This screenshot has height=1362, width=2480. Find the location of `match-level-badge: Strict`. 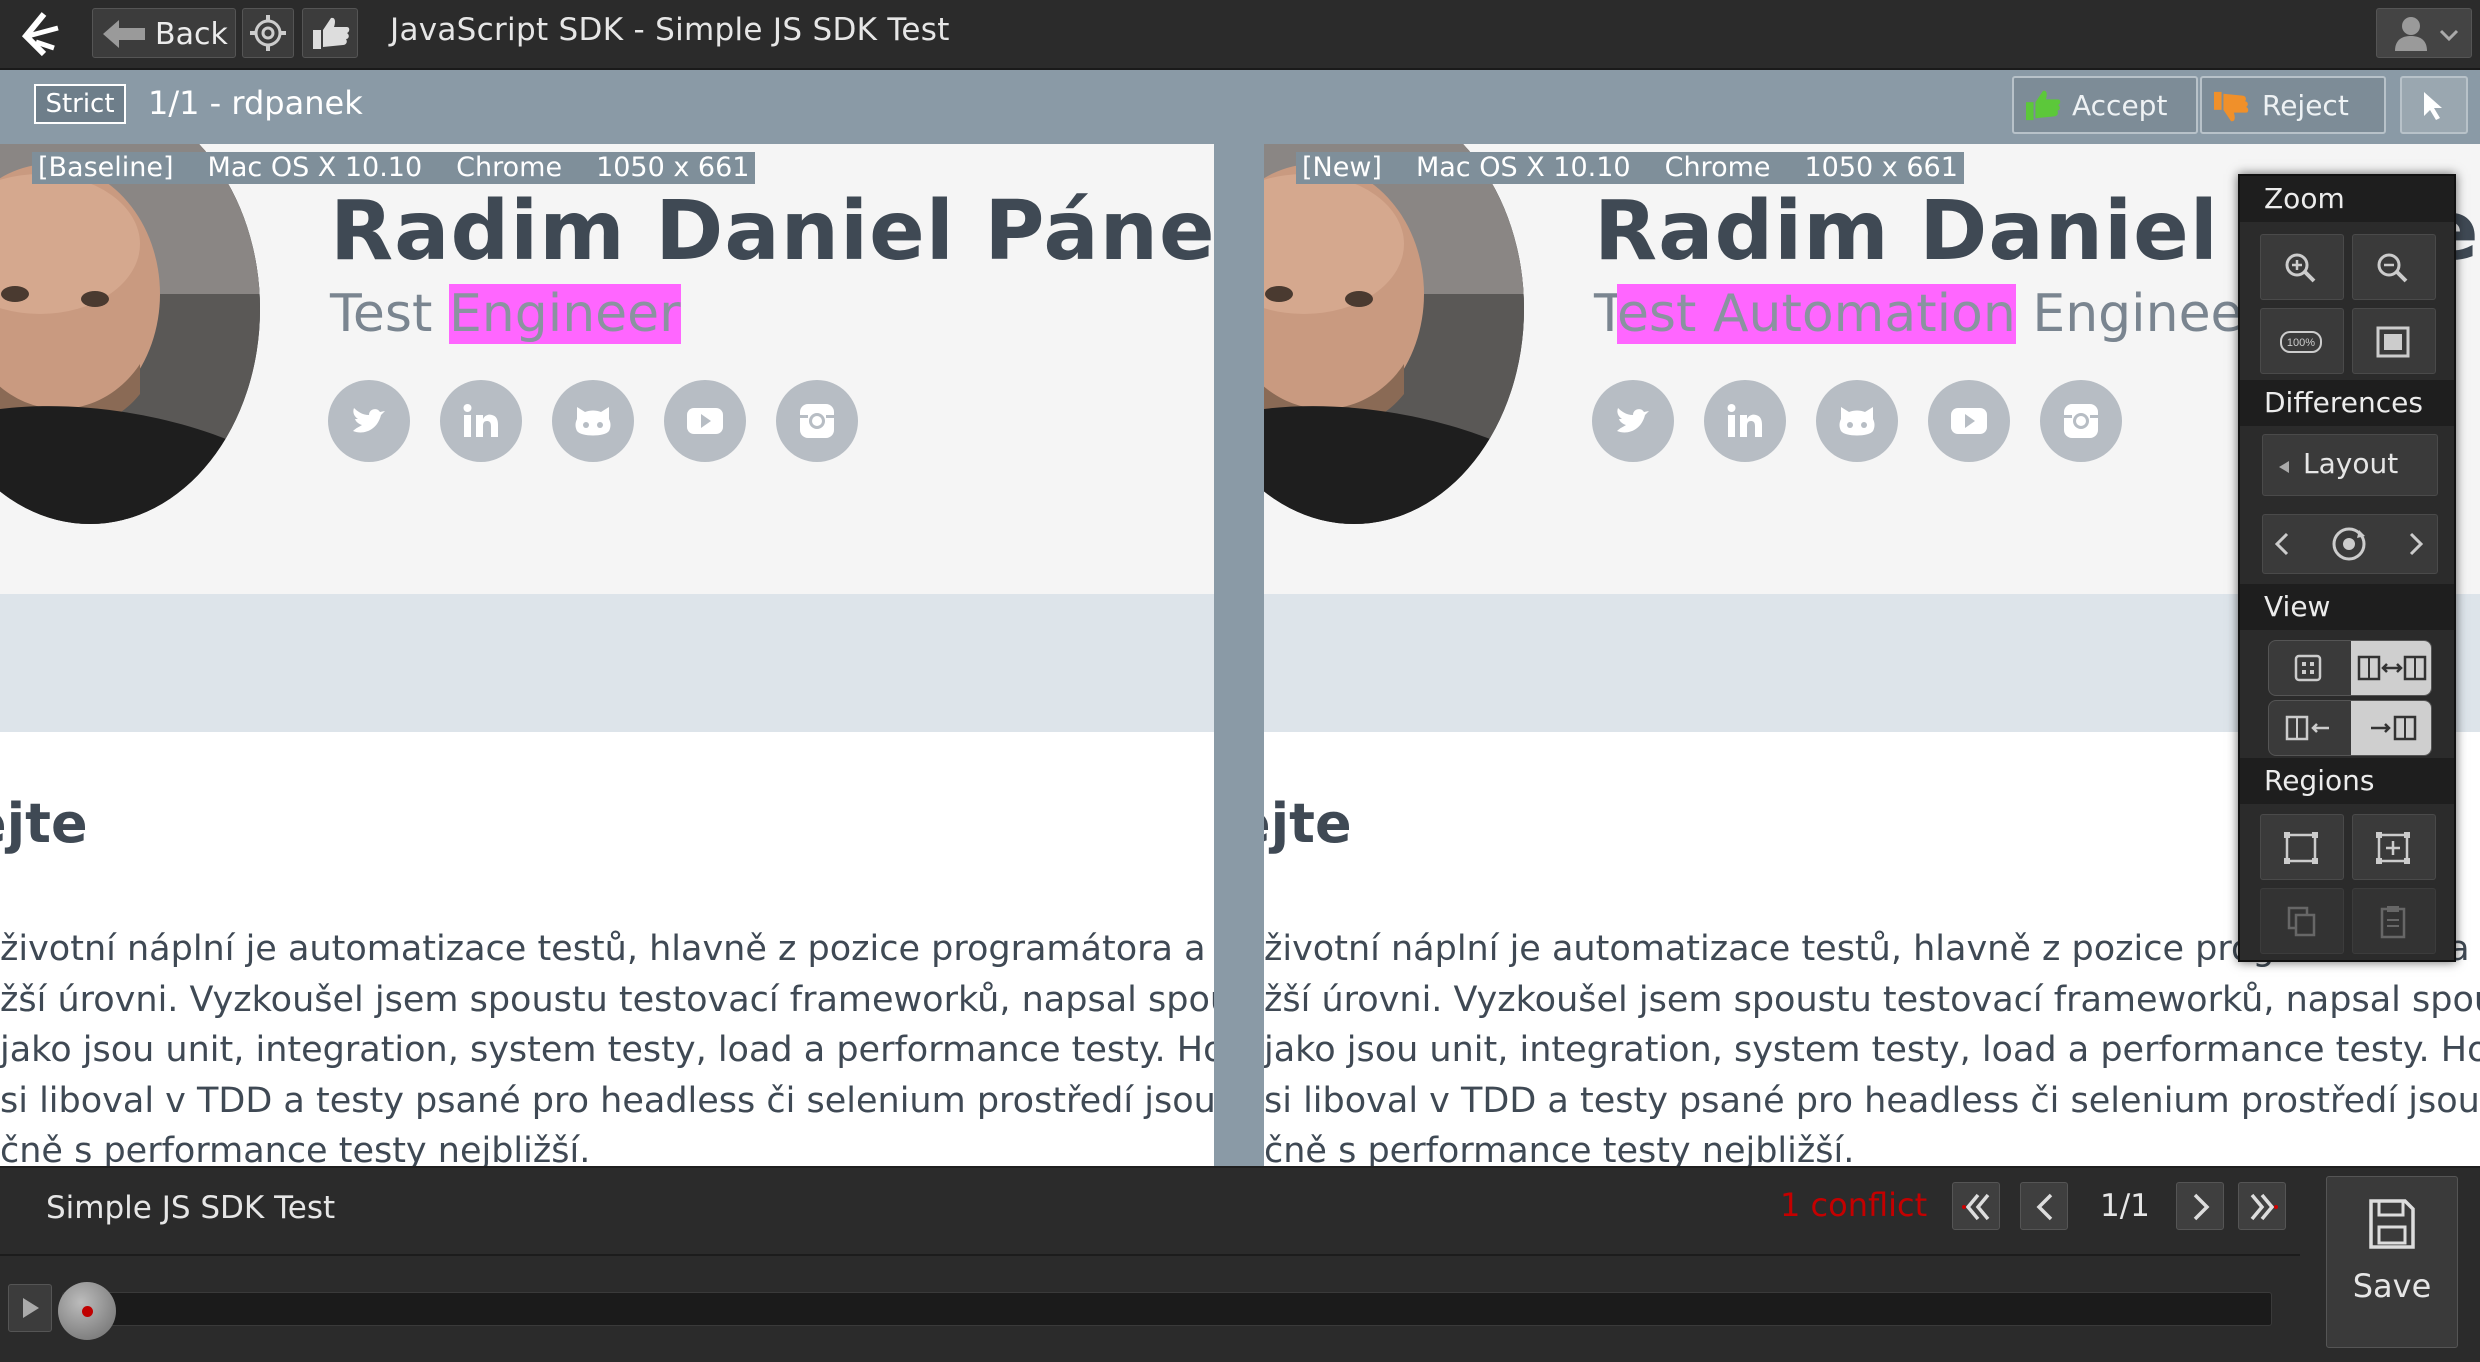

match-level-badge: Strict is located at coordinates (80, 104).